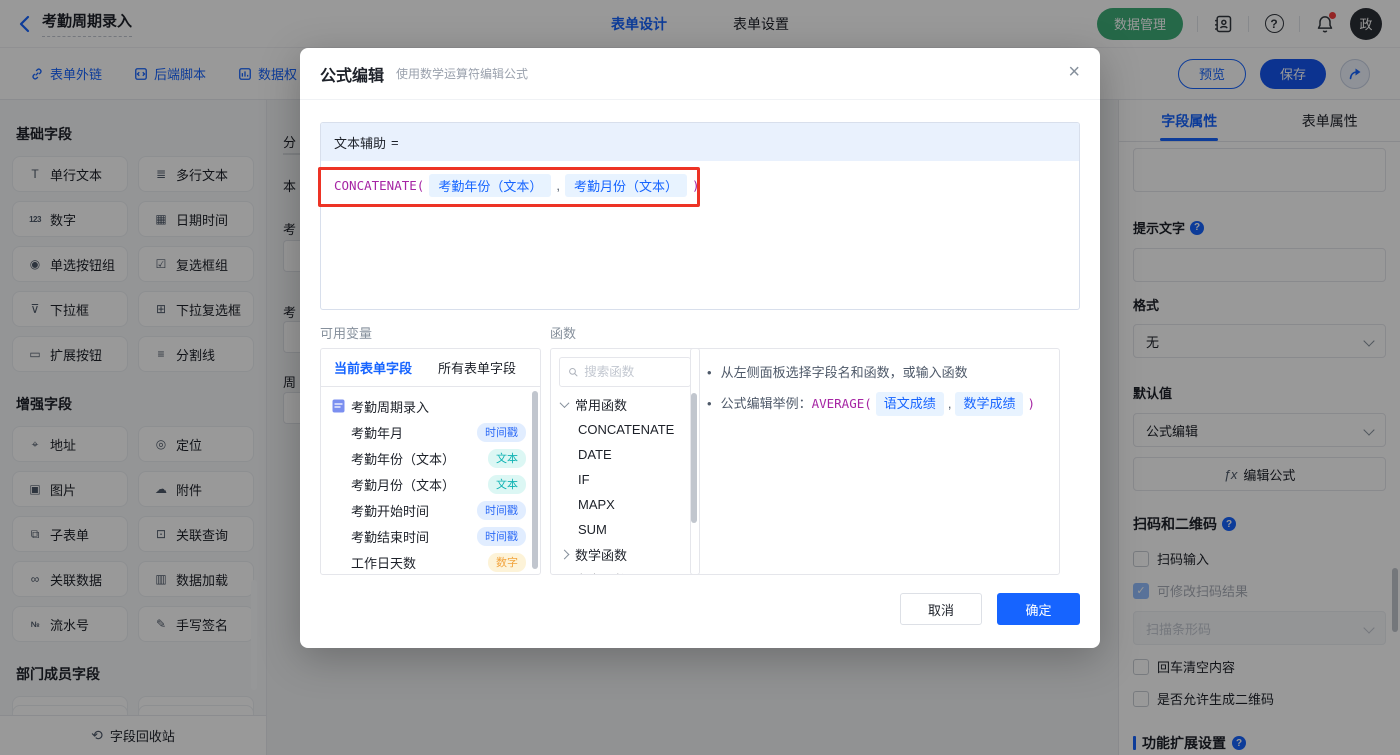  Describe the element at coordinates (477, 367) in the screenshot. I see `tab-all-form-fields: 所有表单字段` at that location.